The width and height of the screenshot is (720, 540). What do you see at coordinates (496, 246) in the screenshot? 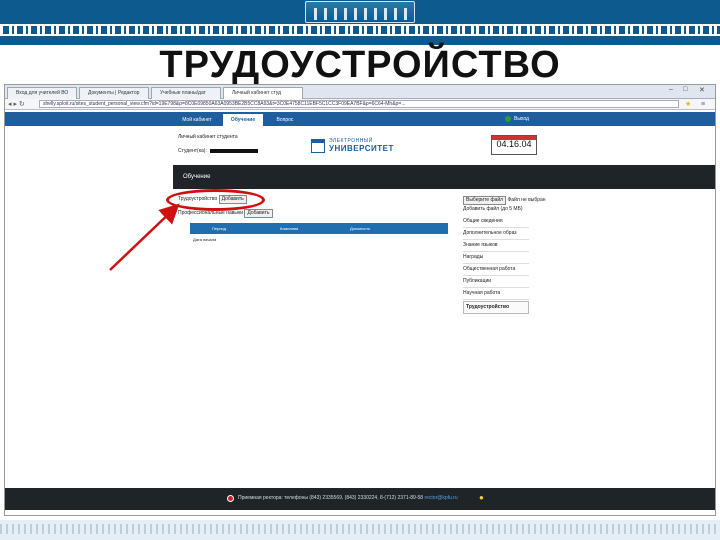
I see `sidebar-item-languages: Знание языков` at bounding box center [496, 246].